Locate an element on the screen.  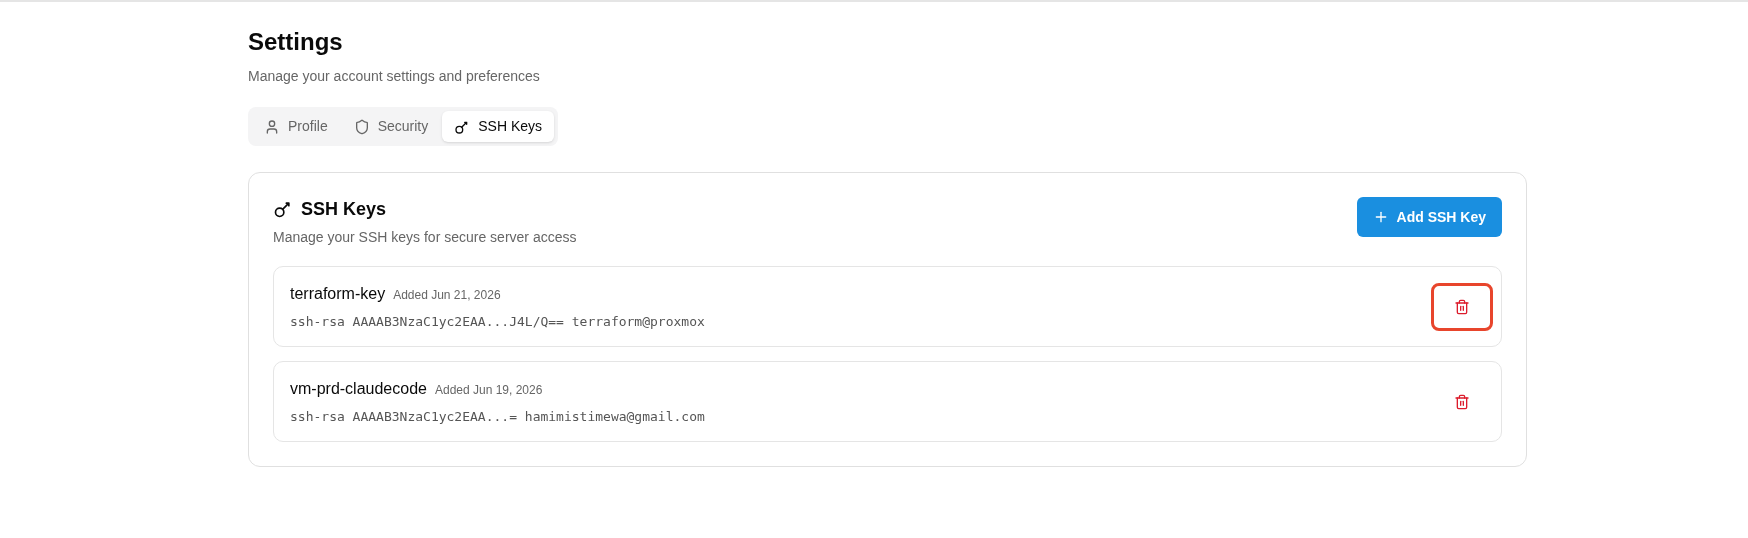
key-fingerprint: ssh-rsa AAAAB3NzaC1yc2EAA...J4L/Q== terraform@proxmox is located at coordinates (497, 321).